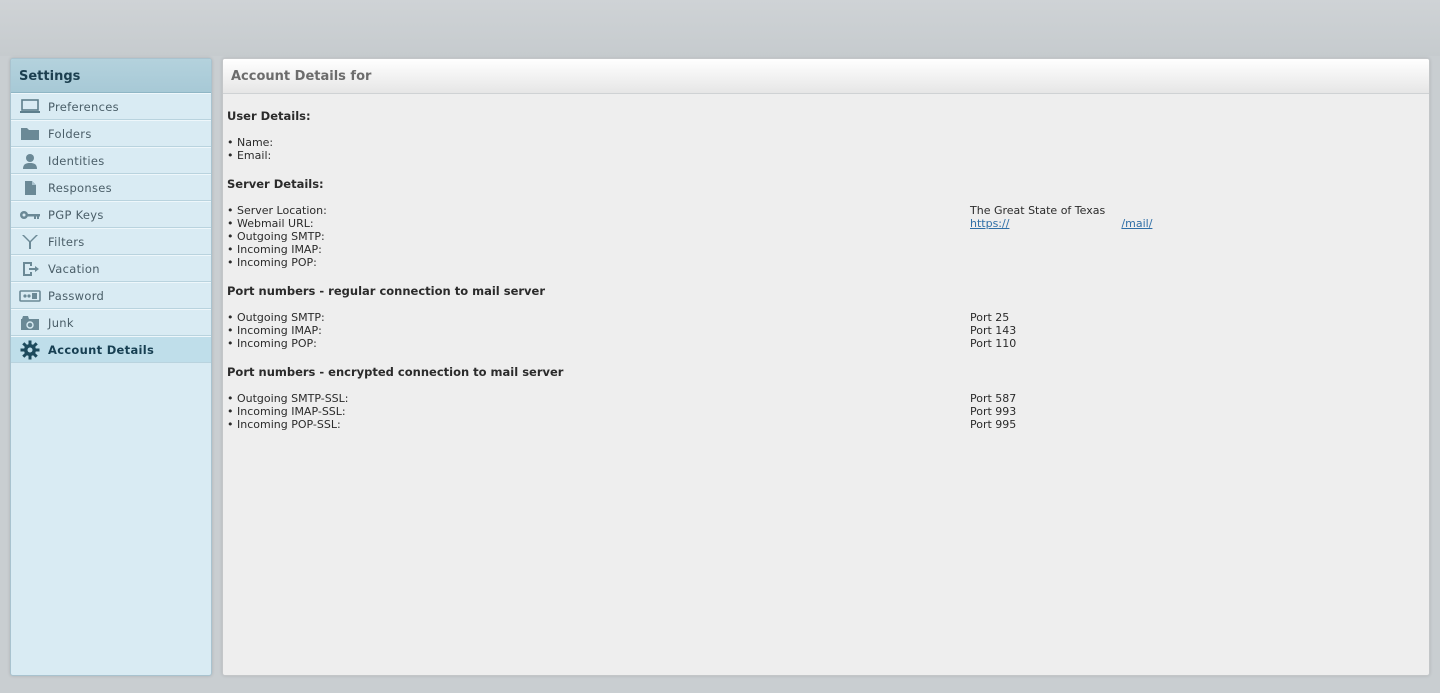  What do you see at coordinates (993, 424) in the screenshot?
I see `row-value: Port 995` at bounding box center [993, 424].